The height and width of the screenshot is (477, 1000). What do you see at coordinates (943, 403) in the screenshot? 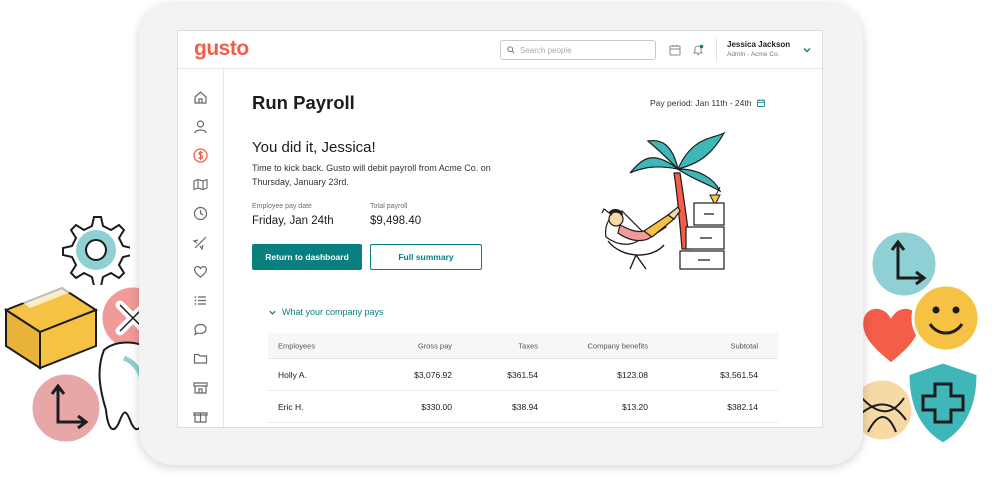
I see `shield-cross-sticker` at bounding box center [943, 403].